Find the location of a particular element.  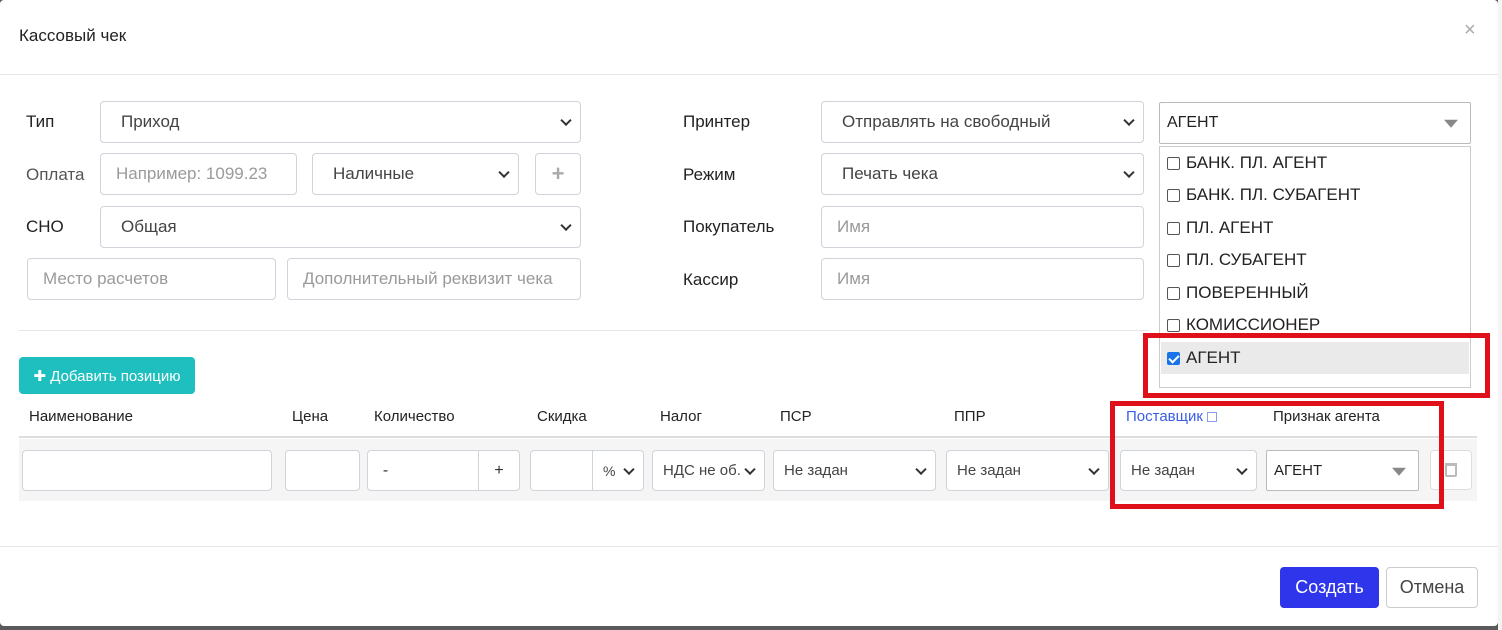

table-header-divider is located at coordinates (748, 437).